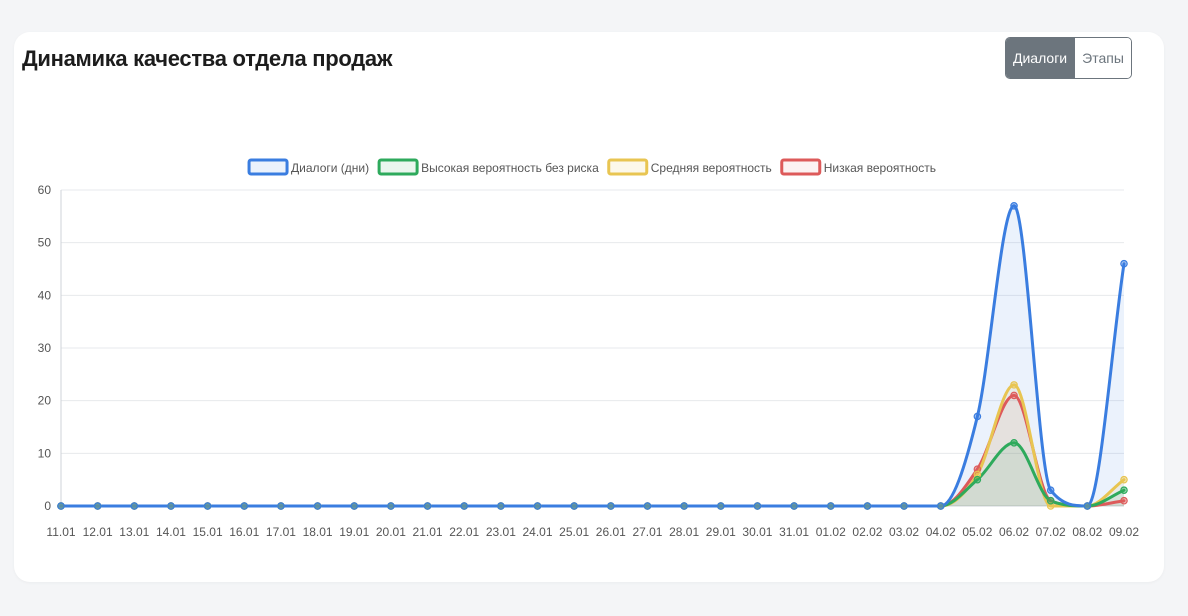 The image size is (1188, 616). What do you see at coordinates (391, 532) in the screenshot?
I see `x-tick-label: 20.01` at bounding box center [391, 532].